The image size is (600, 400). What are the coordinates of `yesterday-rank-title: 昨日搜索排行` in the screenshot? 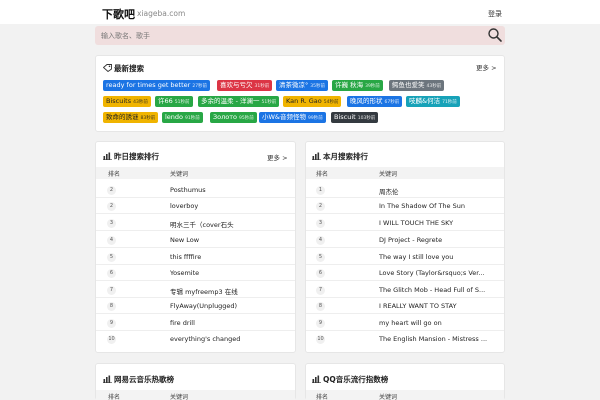 It's located at (136, 156).